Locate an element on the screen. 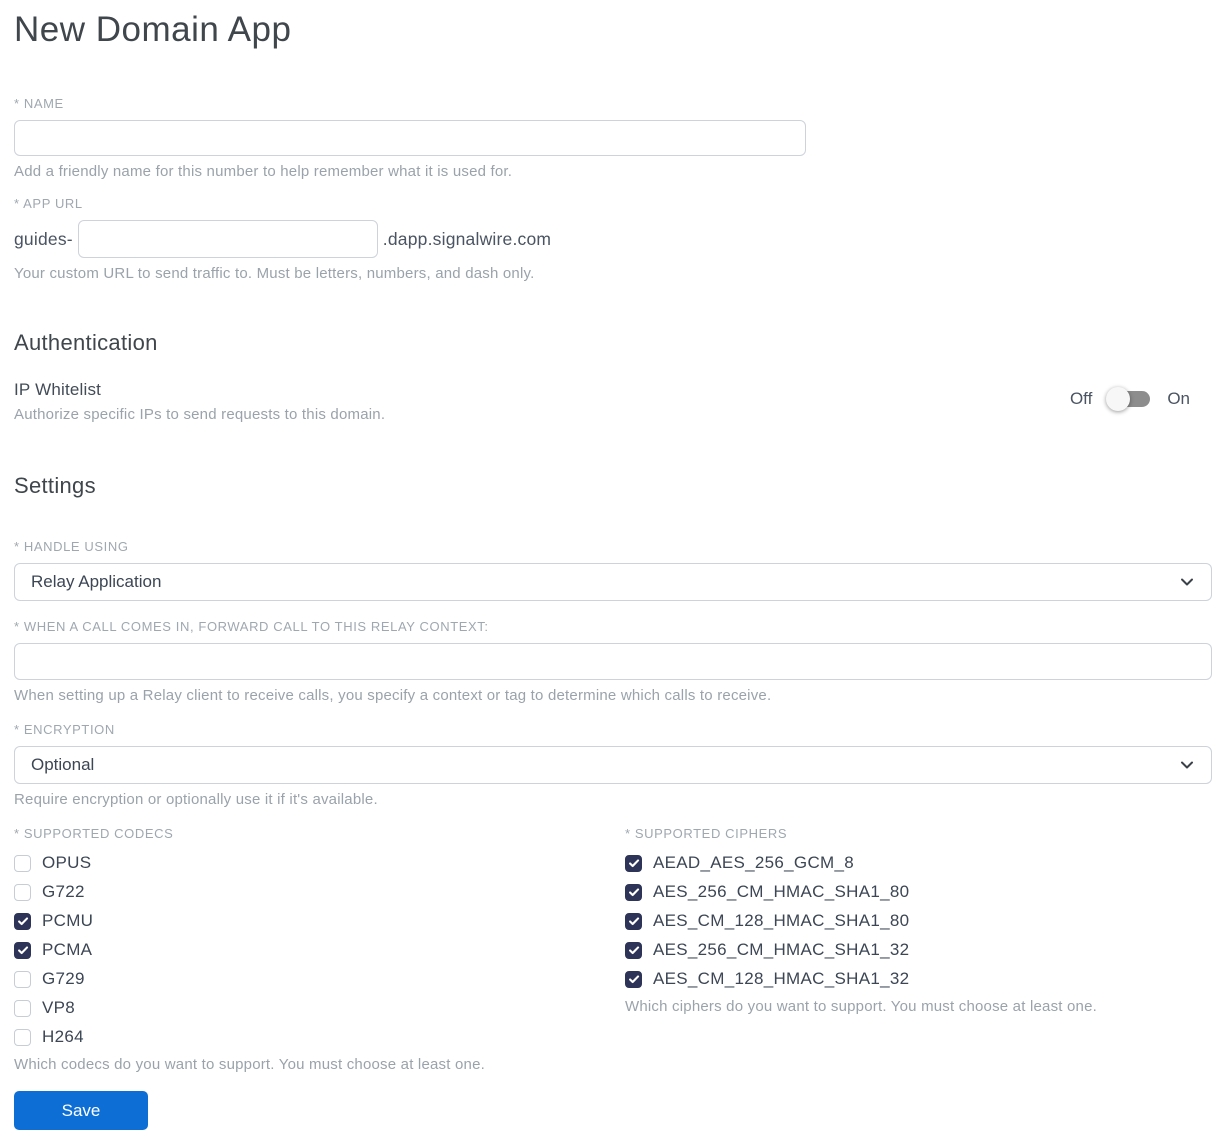  name-input is located at coordinates (410, 138).